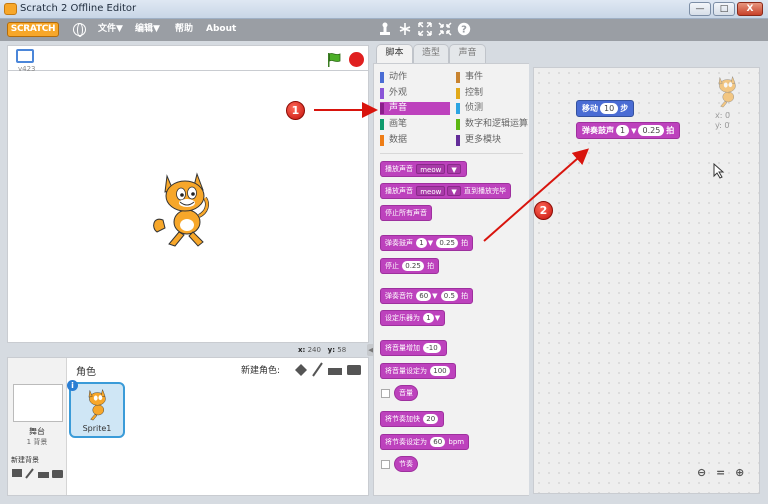 Image resolution: width=768 pixels, height=504 pixels. I want to click on annotation-marker-1: 1, so click(295, 110).